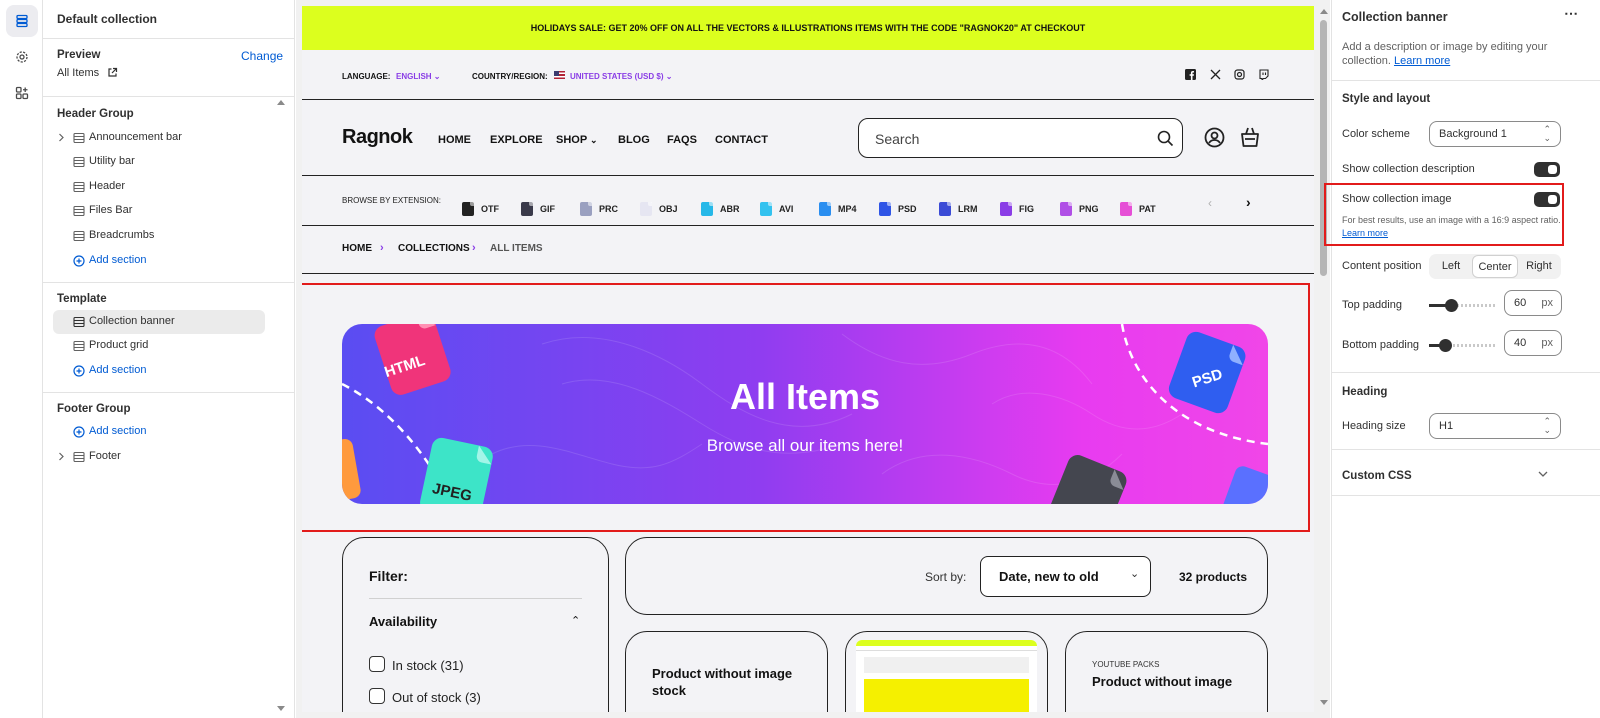 Image resolution: width=1600 pixels, height=718 pixels. I want to click on external-link-icon, so click(112, 72).